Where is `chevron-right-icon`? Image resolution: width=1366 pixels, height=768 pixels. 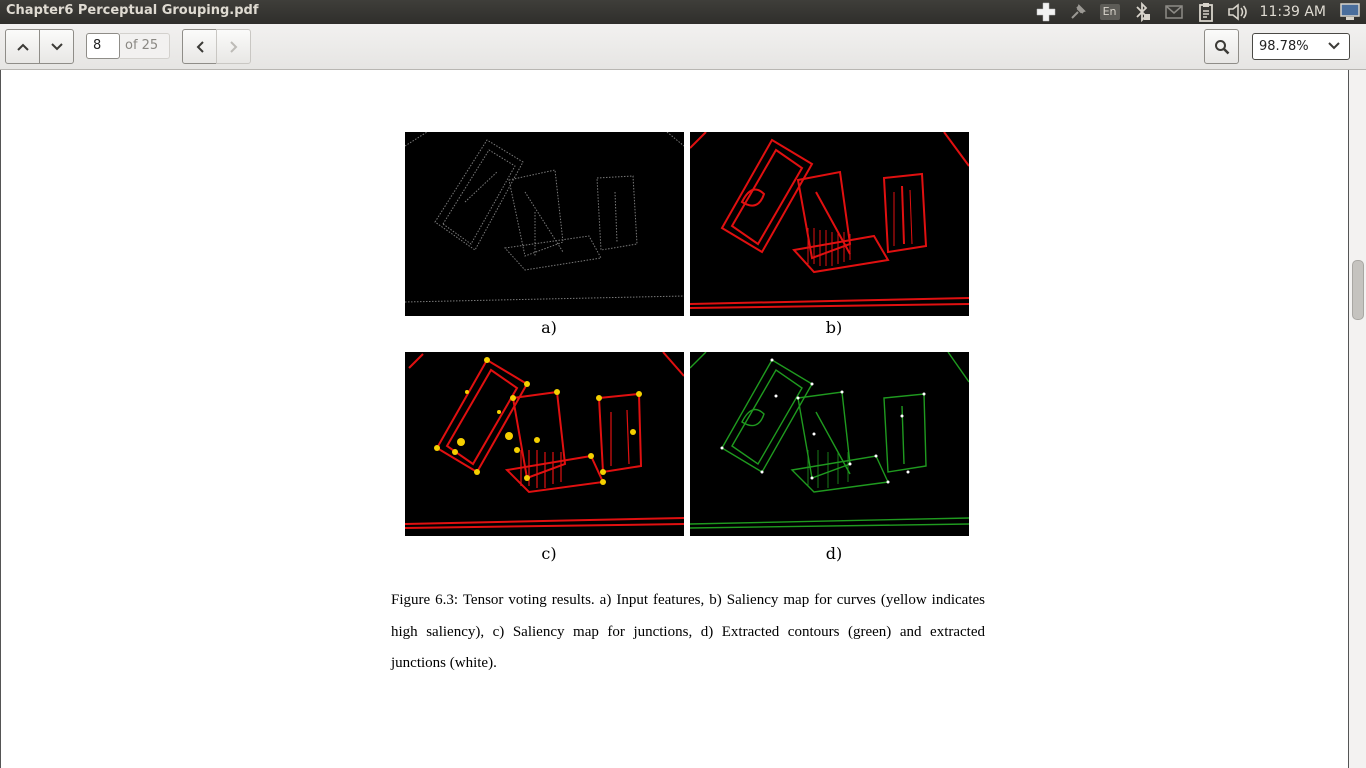
chevron-right-icon is located at coordinates (233, 46).